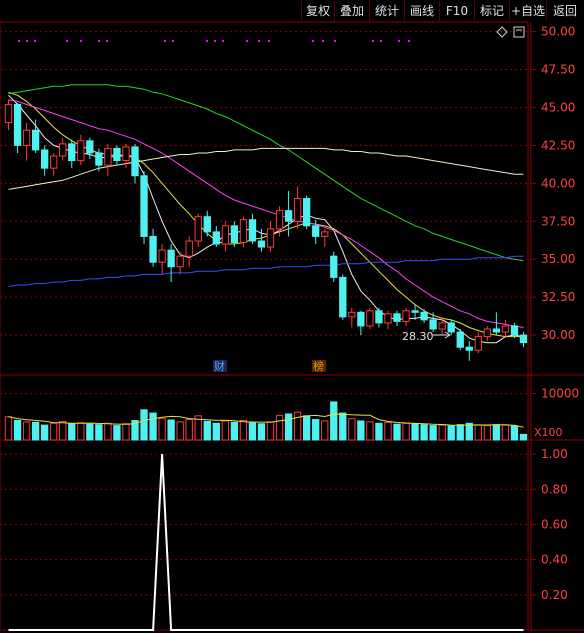 The width and height of the screenshot is (584, 633). What do you see at coordinates (558, 221) in the screenshot?
I see `y-tick-label: 37.50` at bounding box center [558, 221].